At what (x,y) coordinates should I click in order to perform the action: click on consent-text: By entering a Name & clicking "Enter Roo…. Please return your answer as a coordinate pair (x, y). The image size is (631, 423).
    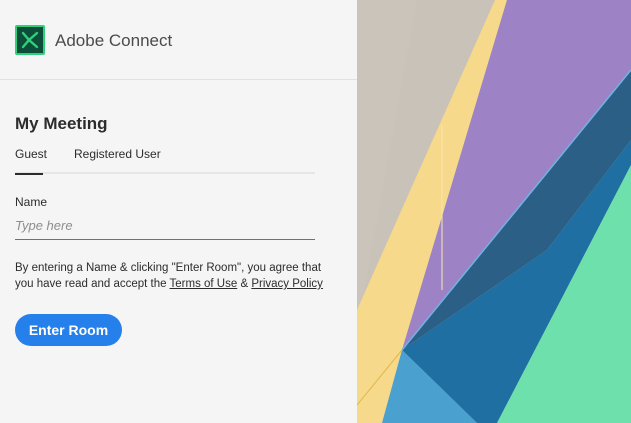
    Looking at the image, I should click on (175, 276).